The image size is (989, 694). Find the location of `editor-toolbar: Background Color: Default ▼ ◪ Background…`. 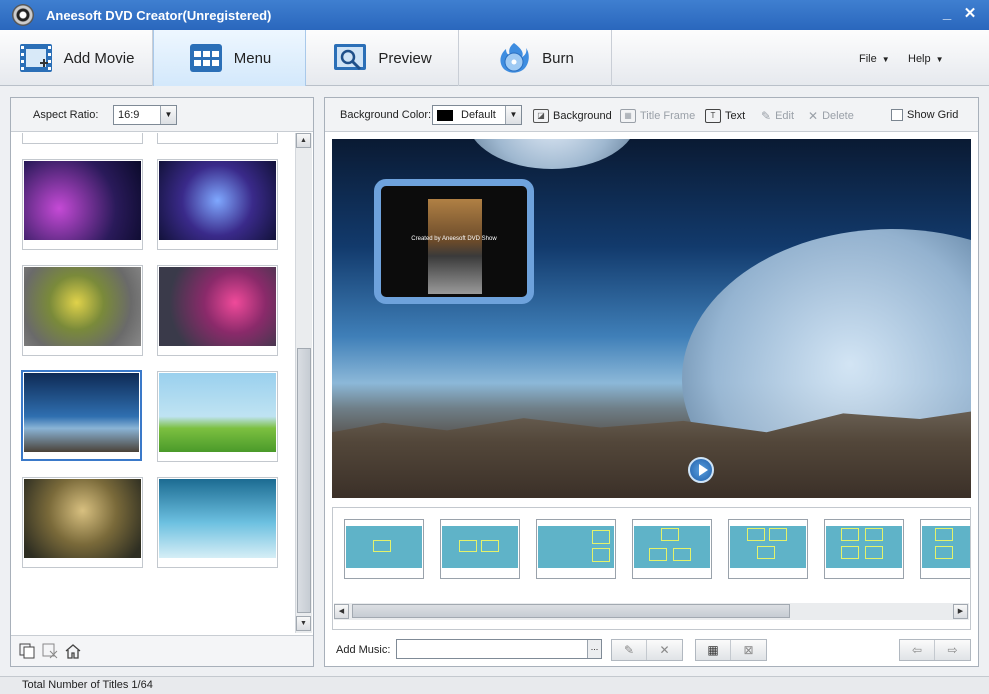

editor-toolbar: Background Color: Default ▼ ◪ Background… is located at coordinates (651, 115).